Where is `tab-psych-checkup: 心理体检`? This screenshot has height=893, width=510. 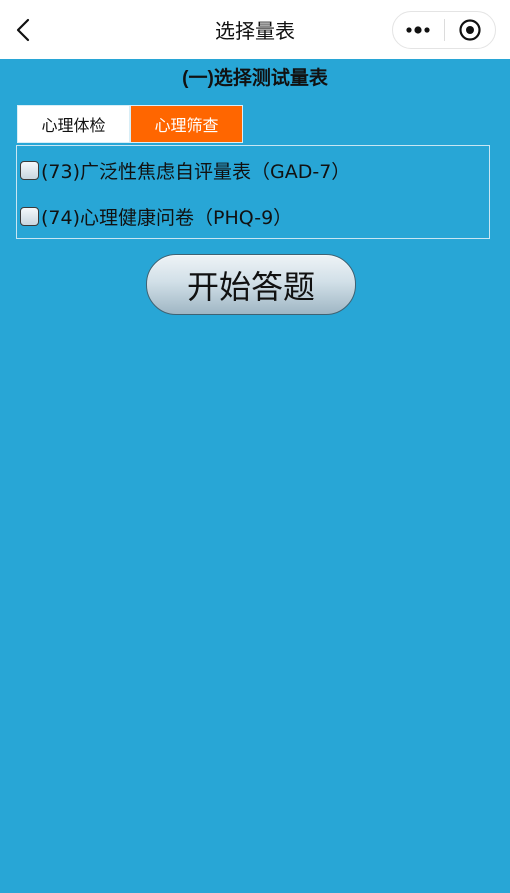
tab-psych-checkup: 心理体检 is located at coordinates (73, 124).